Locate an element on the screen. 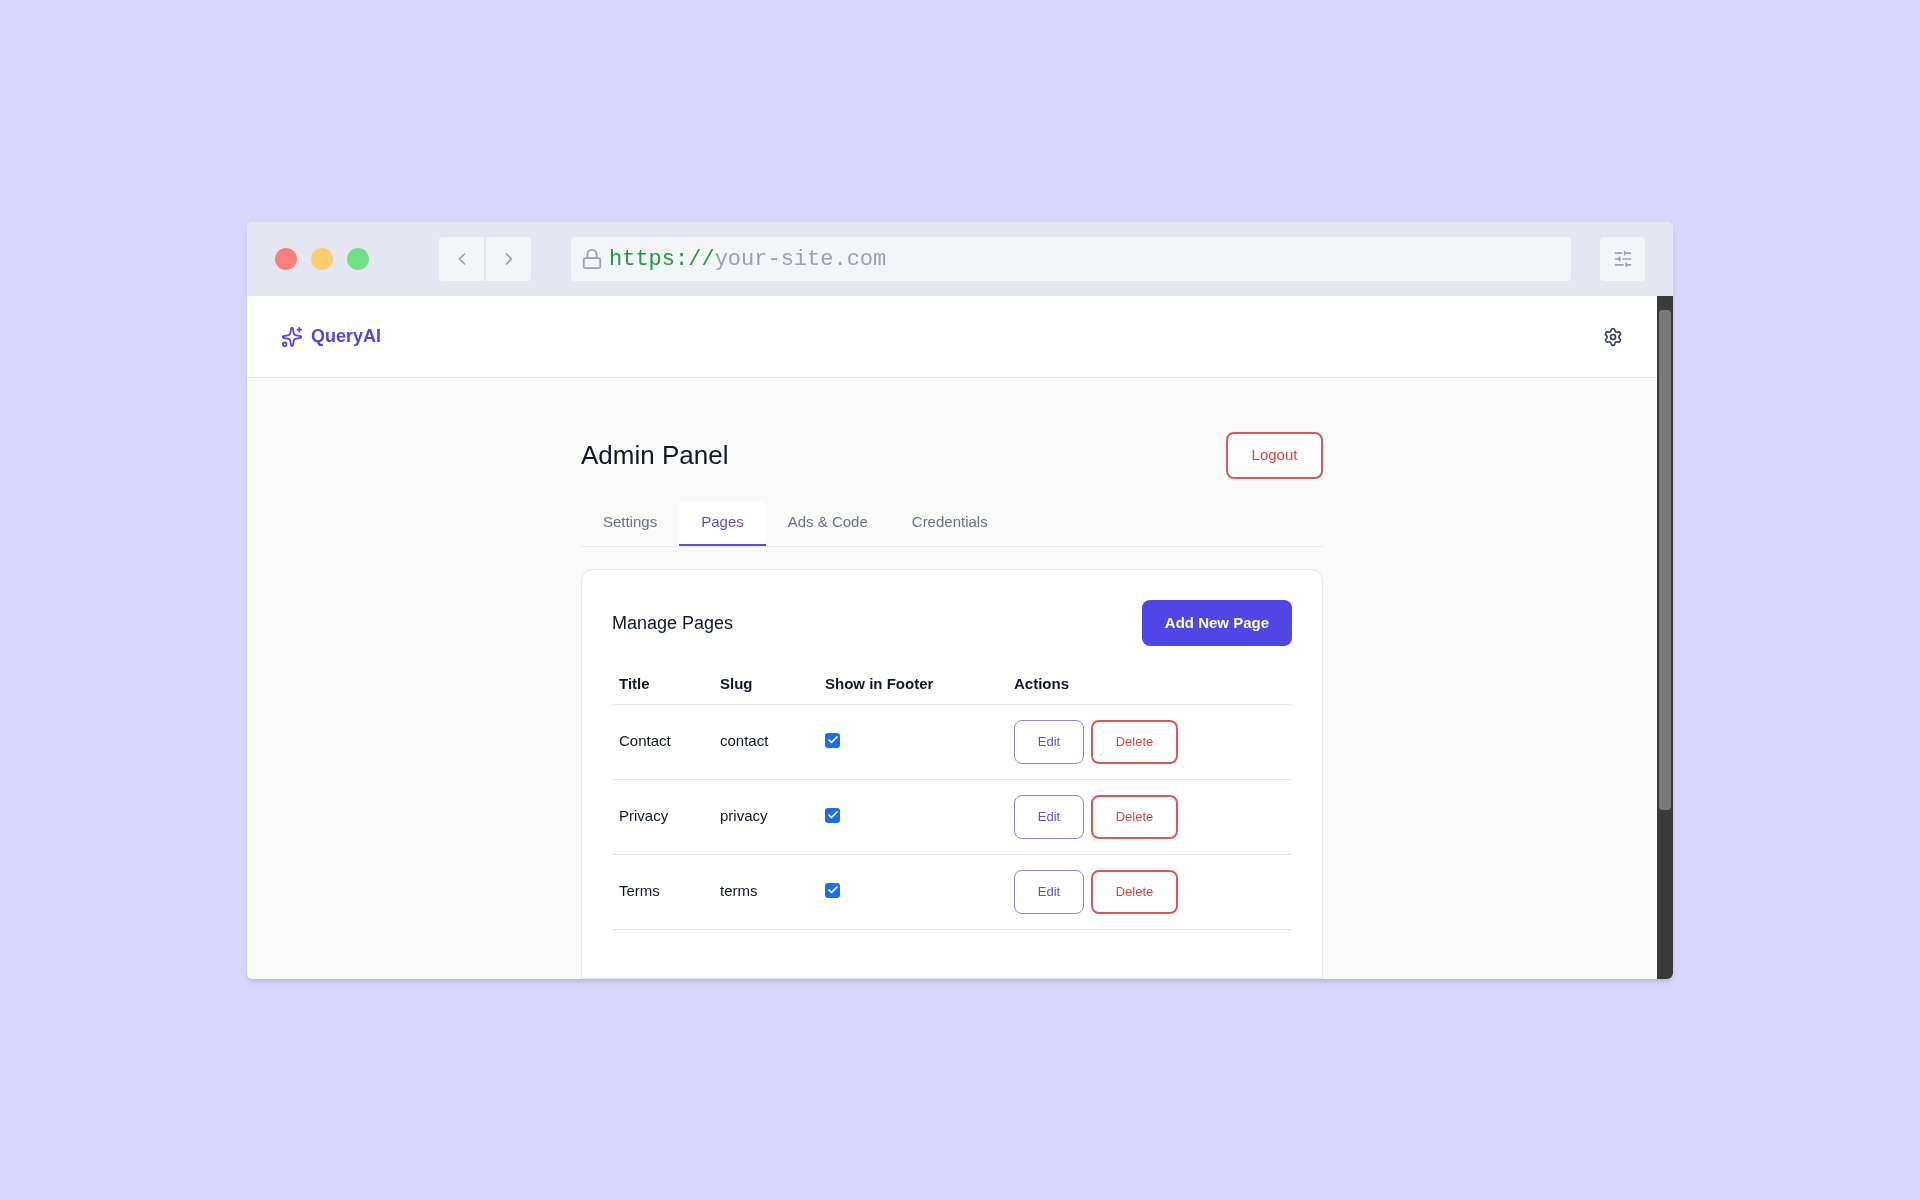 The width and height of the screenshot is (1920, 1200). table-cell: contact is located at coordinates (772, 741).